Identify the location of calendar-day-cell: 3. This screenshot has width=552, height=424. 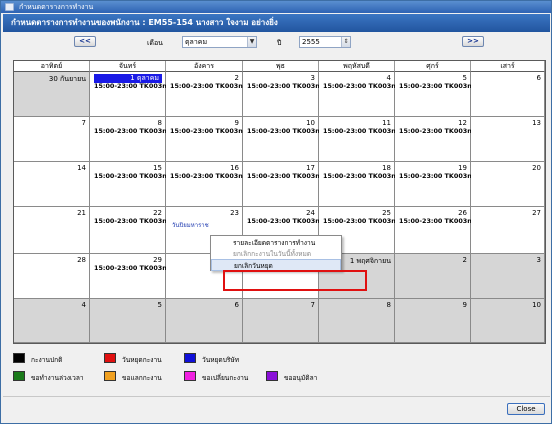
(508, 276).